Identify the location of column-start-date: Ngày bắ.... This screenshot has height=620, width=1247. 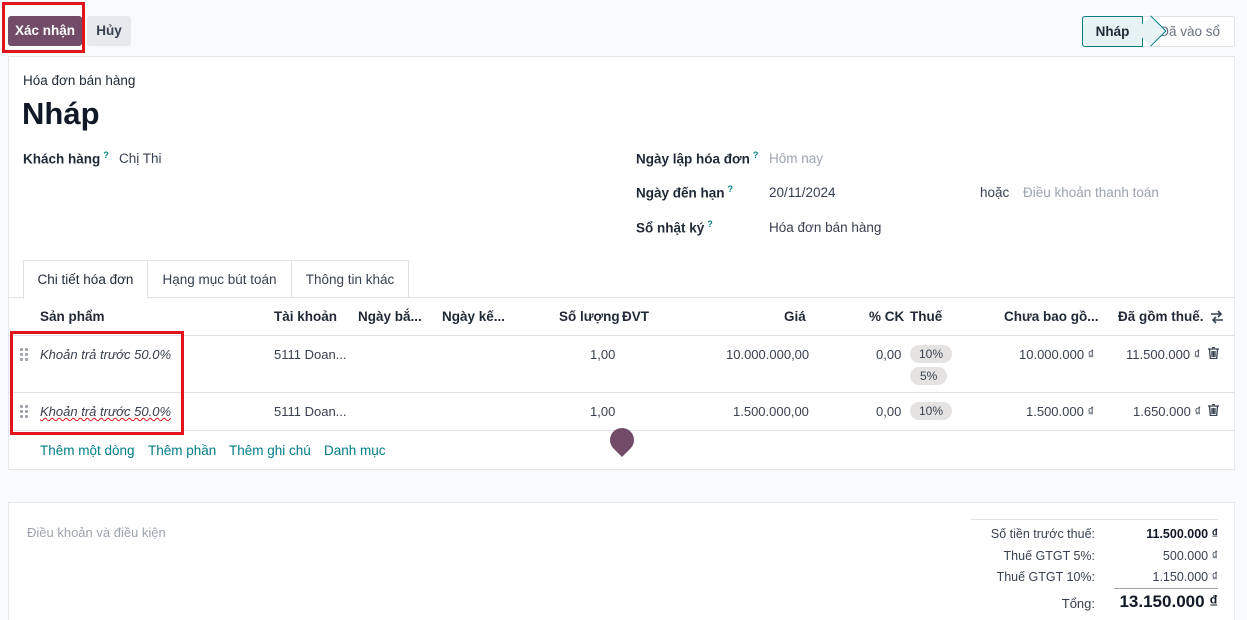
(390, 316).